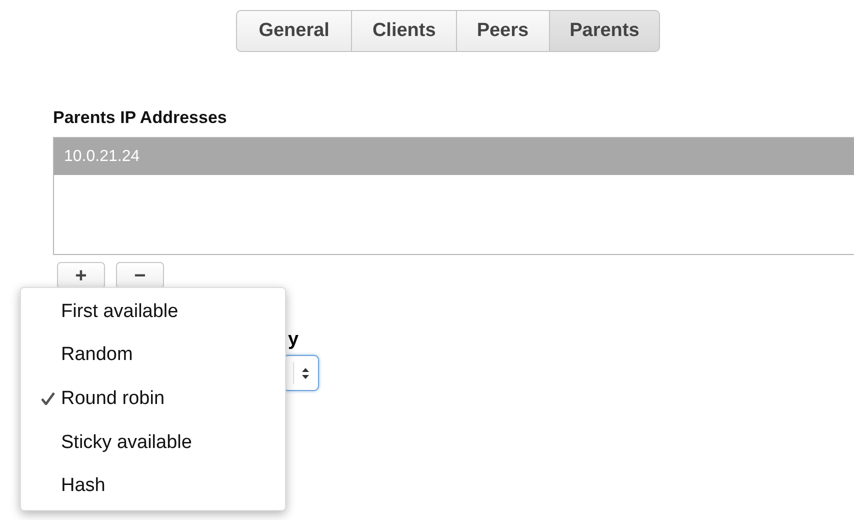 This screenshot has height=520, width=854. What do you see at coordinates (153, 312) in the screenshot?
I see `menu-item: First available` at bounding box center [153, 312].